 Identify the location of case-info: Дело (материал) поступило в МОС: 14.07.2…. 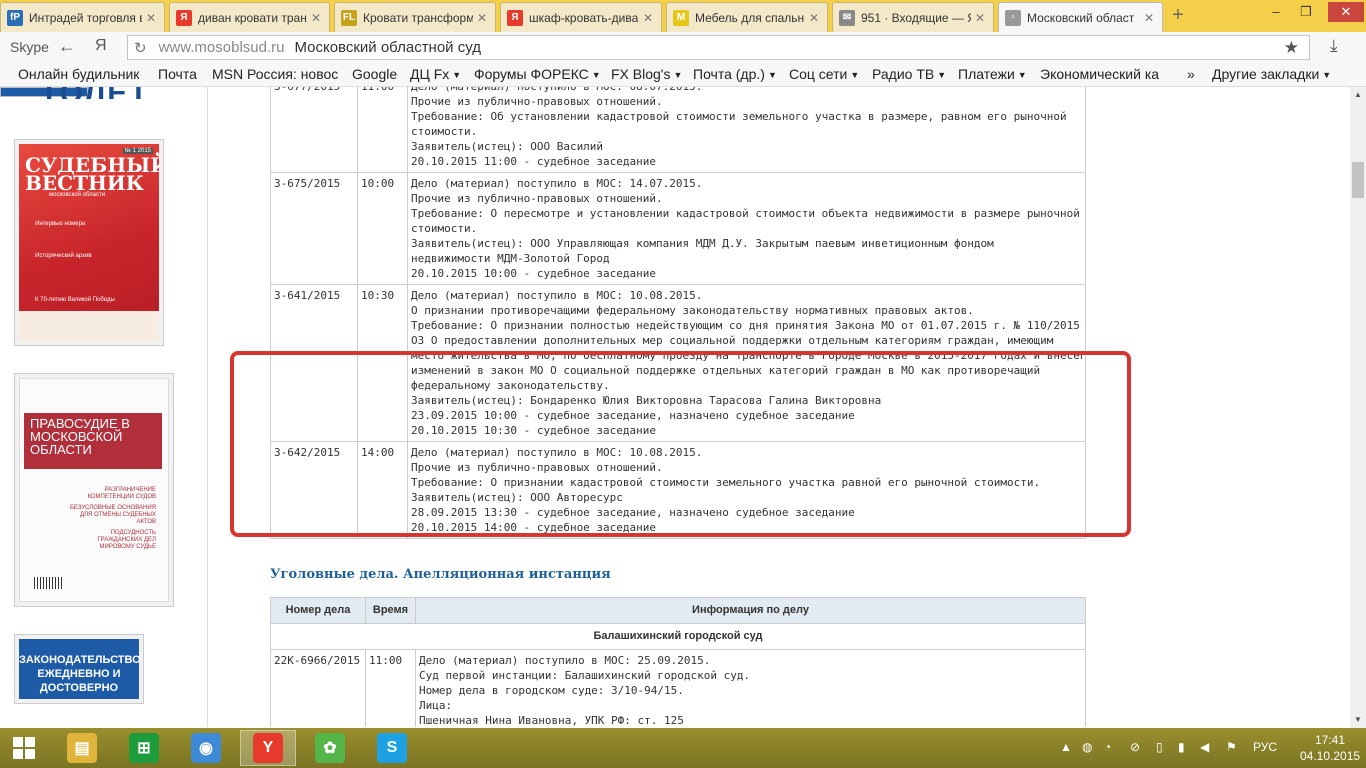
(746, 228).